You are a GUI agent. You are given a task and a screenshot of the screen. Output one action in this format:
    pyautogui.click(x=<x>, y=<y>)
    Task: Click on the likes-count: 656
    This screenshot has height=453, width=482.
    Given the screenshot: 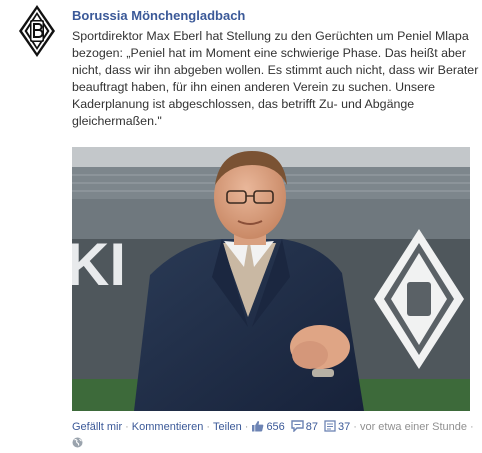 What is the action you would take?
    pyautogui.click(x=275, y=427)
    